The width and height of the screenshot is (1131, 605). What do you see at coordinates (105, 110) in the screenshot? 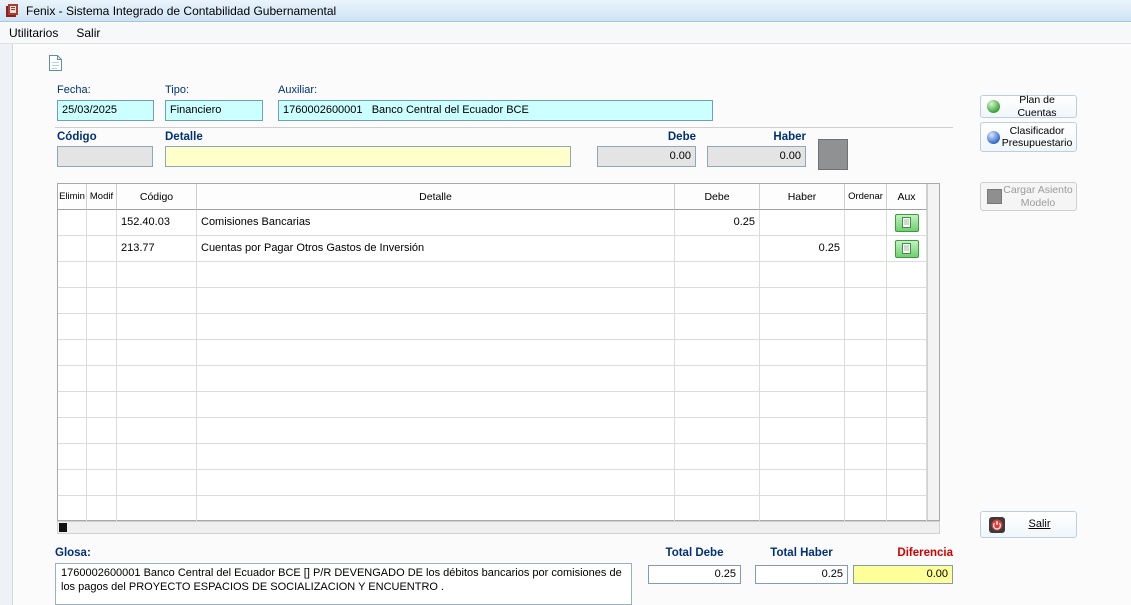
I see `fecha-field: 25/03/2025` at bounding box center [105, 110].